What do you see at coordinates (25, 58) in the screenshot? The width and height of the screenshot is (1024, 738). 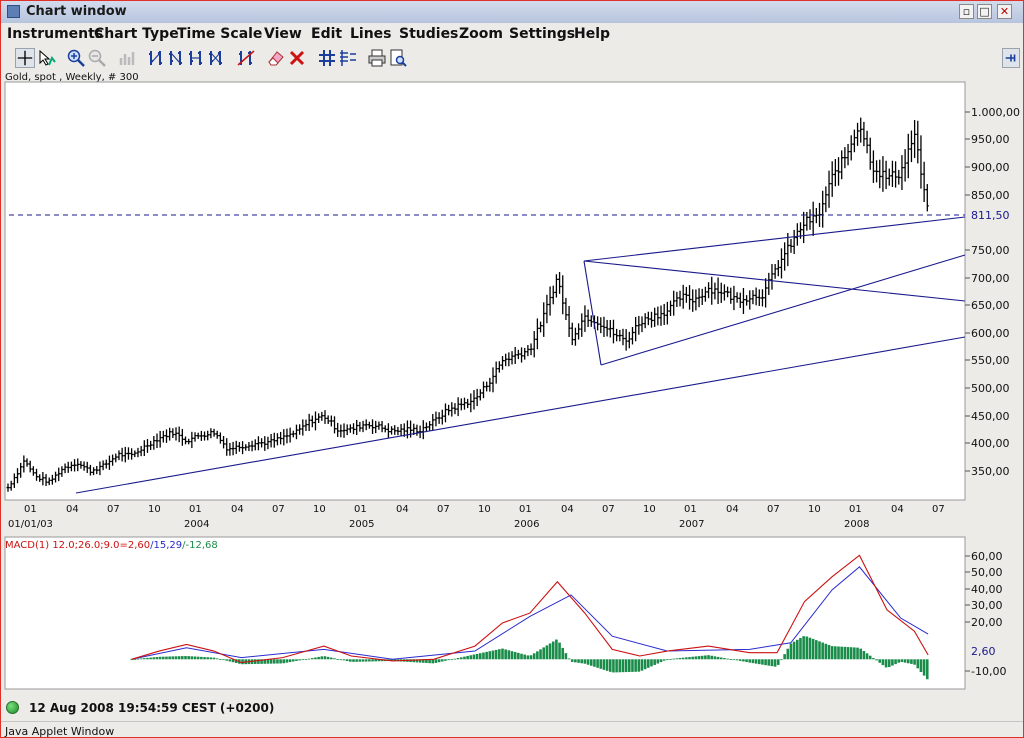 I see `crosshair-icon` at bounding box center [25, 58].